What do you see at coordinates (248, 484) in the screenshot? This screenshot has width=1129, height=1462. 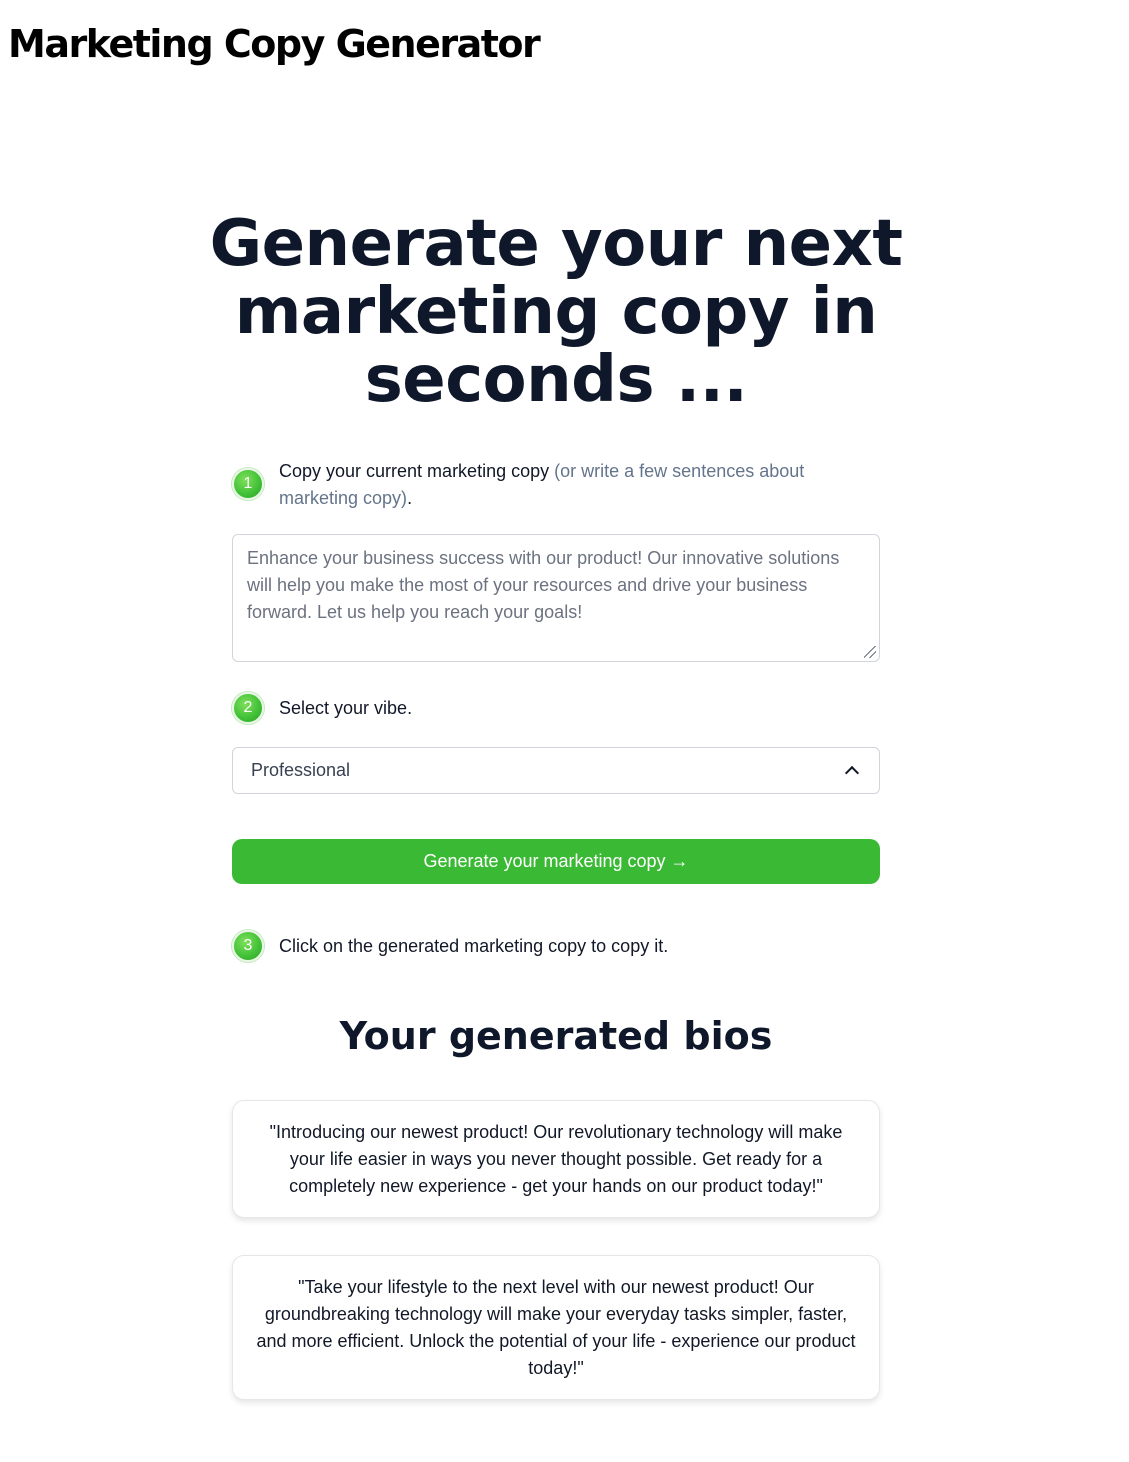 I see `step-number-badge: 1` at bounding box center [248, 484].